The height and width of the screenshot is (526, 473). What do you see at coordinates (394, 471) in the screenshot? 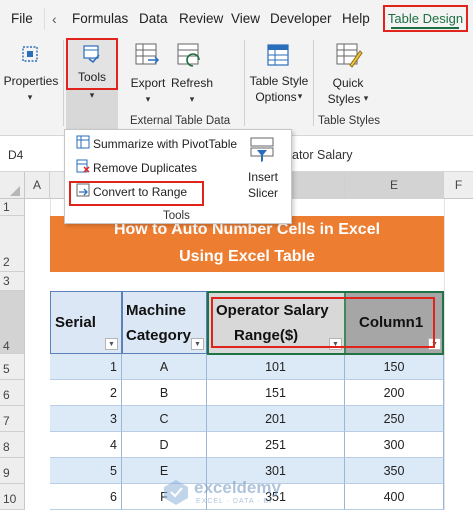
I see `cell-column1: 350` at bounding box center [394, 471].